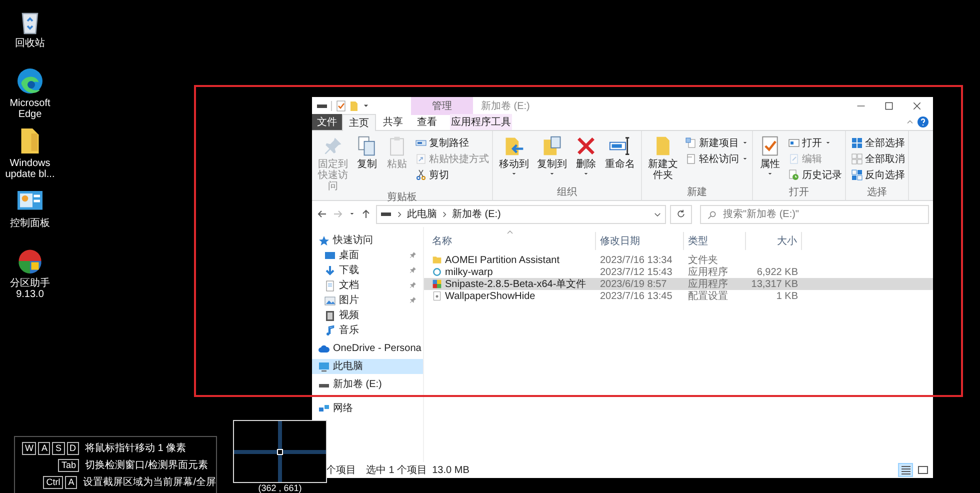  Describe the element at coordinates (338, 214) in the screenshot. I see `forward-arrow-icon` at that location.